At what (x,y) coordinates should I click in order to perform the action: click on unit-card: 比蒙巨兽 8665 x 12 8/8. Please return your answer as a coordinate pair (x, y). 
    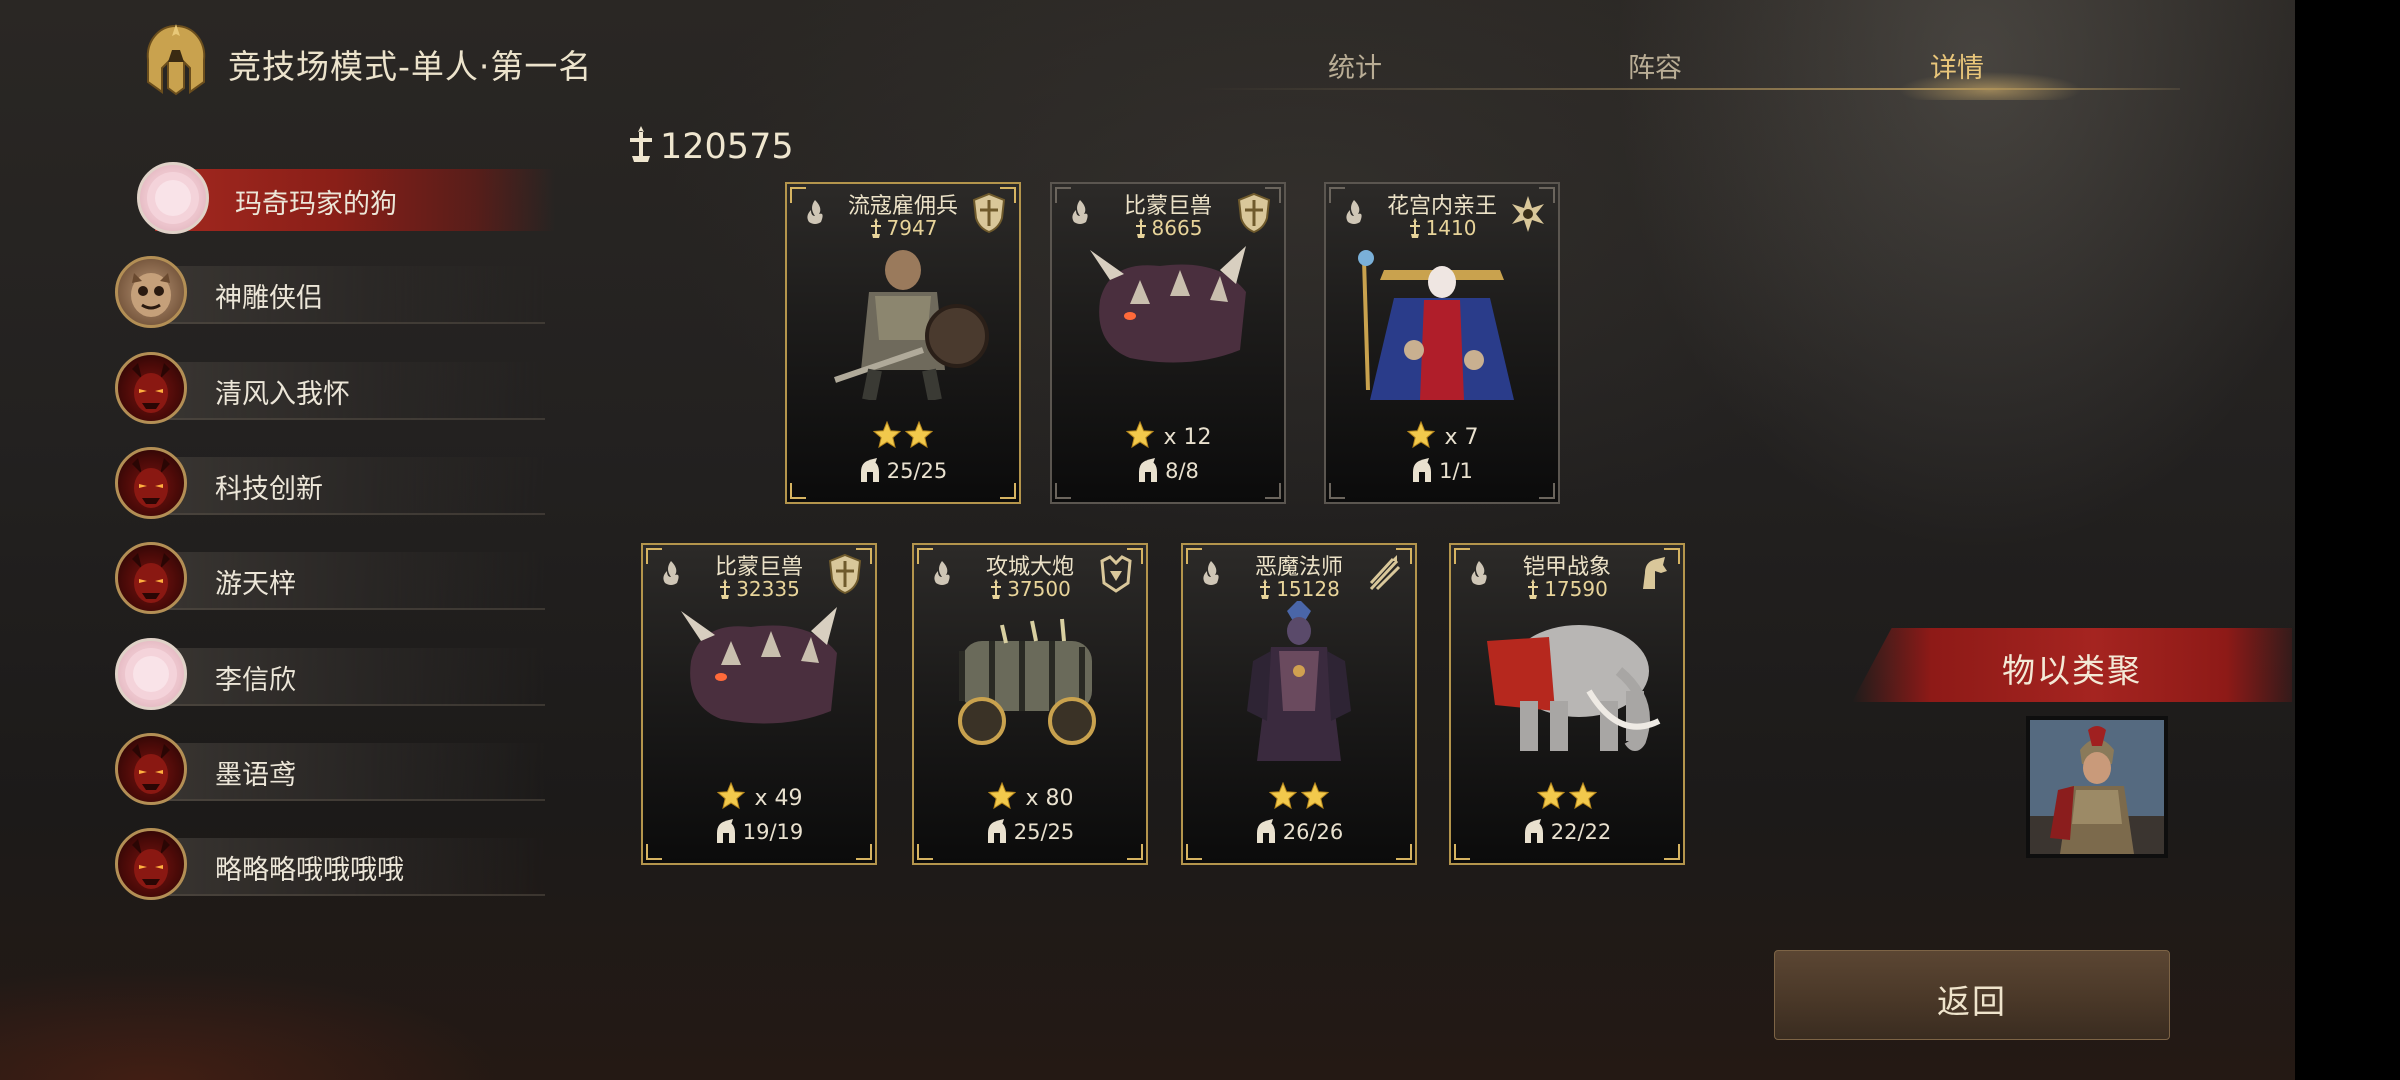
    Looking at the image, I should click on (1168, 343).